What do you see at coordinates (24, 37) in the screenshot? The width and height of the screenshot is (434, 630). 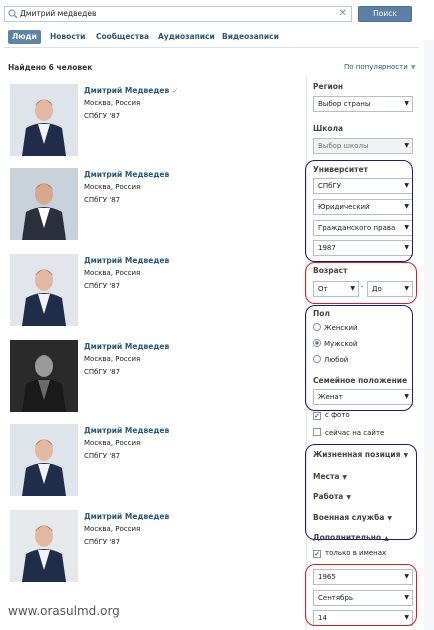 I see `tab-people: Люди` at bounding box center [24, 37].